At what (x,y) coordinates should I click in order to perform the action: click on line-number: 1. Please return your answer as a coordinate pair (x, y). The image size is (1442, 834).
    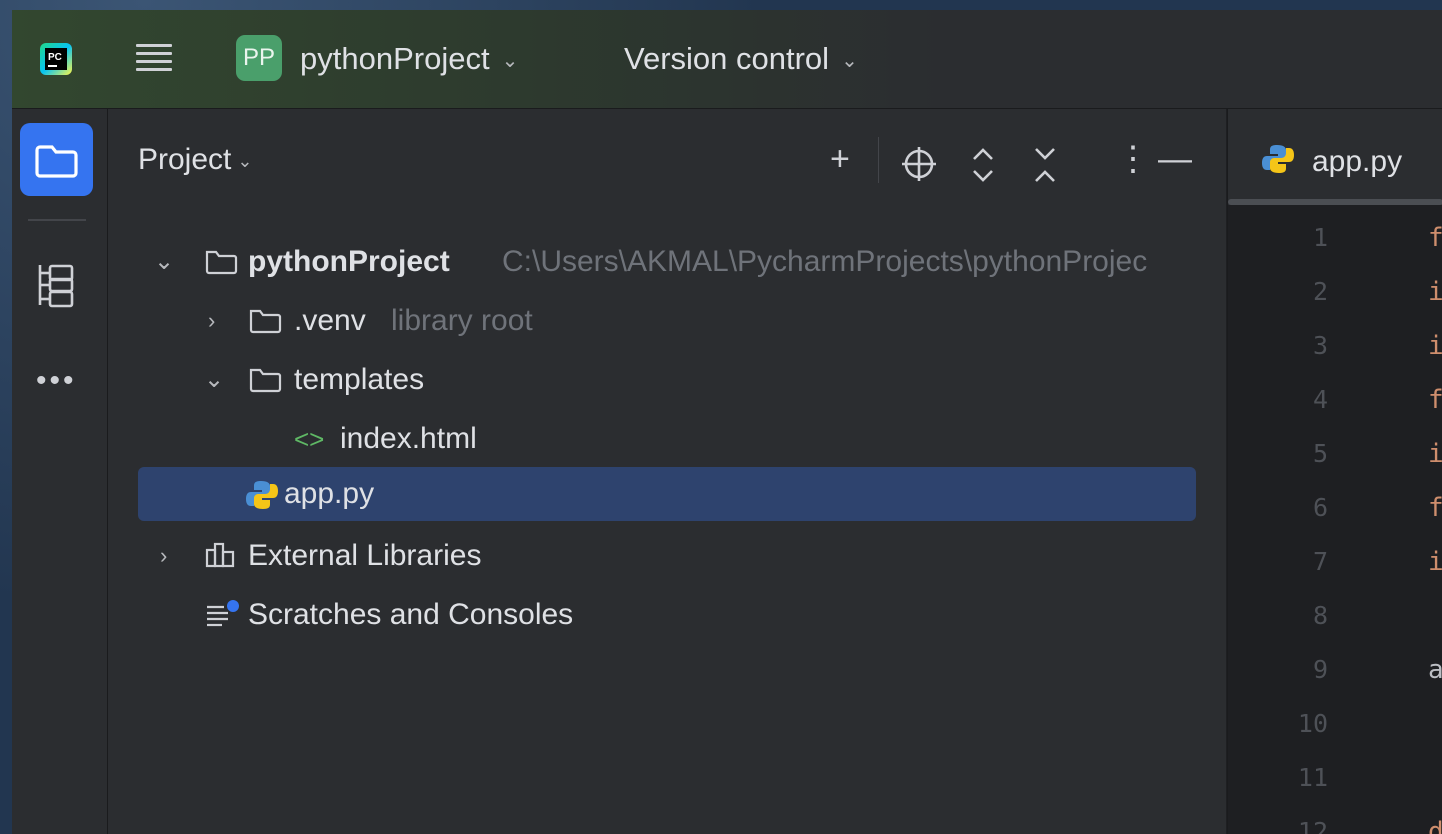
    Looking at the image, I should click on (1320, 237).